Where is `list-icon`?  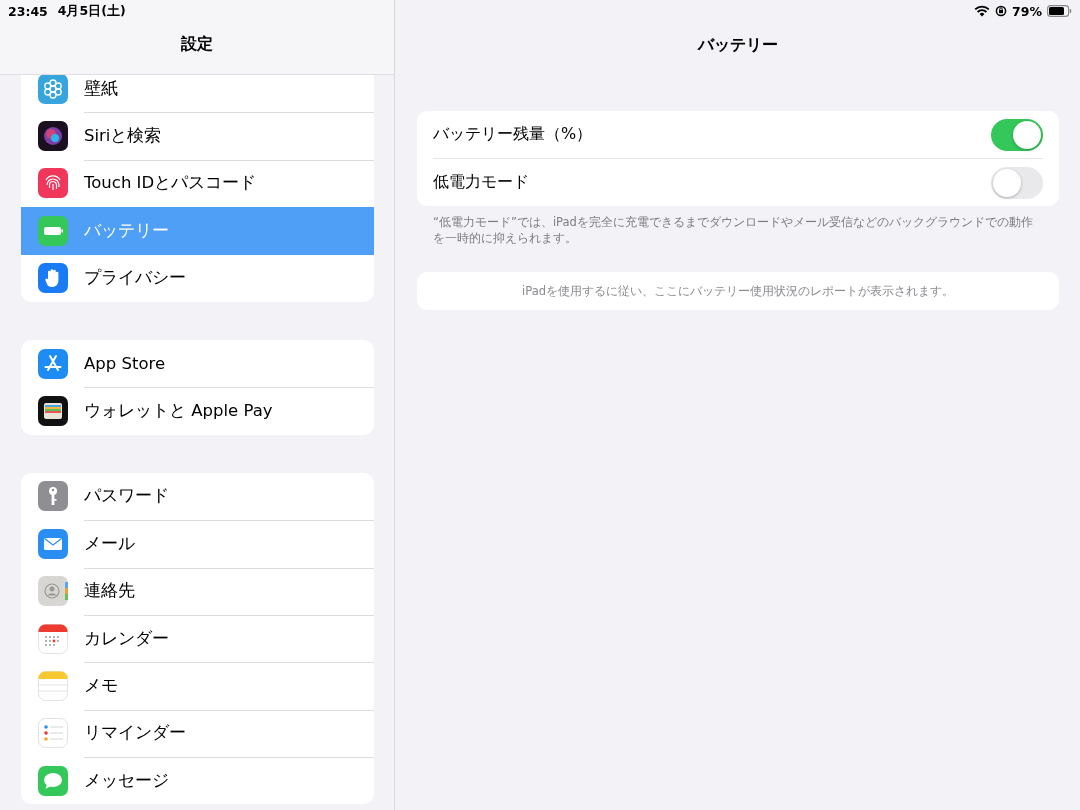
list-icon is located at coordinates (53, 733).